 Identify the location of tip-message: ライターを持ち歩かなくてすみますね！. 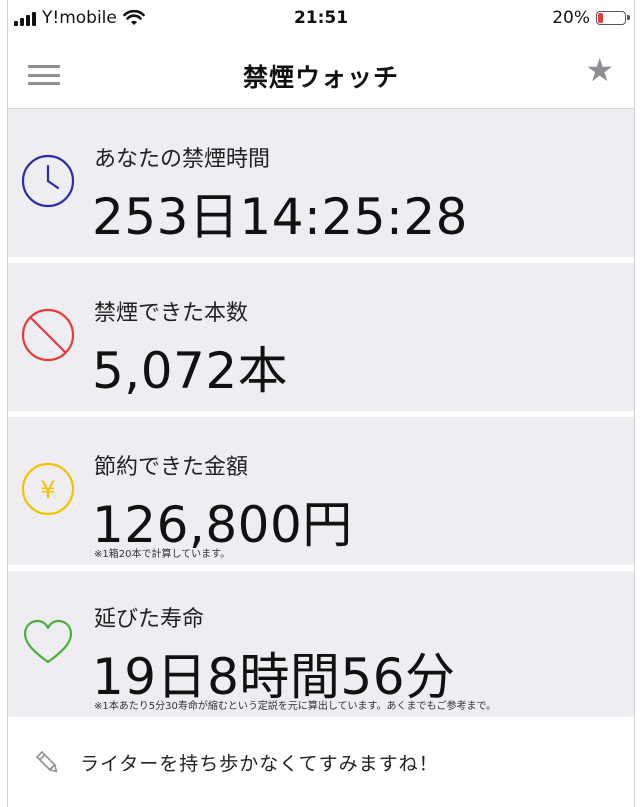
(259, 764).